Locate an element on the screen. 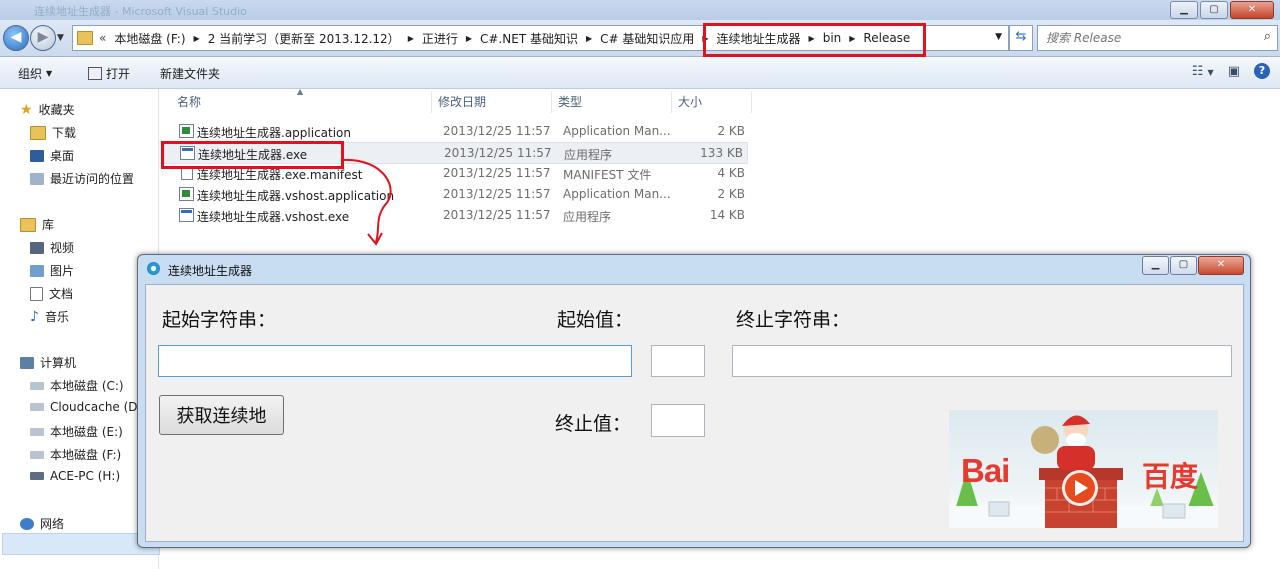 The height and width of the screenshot is (569, 1280). nav-label: 视频 is located at coordinates (62, 248).